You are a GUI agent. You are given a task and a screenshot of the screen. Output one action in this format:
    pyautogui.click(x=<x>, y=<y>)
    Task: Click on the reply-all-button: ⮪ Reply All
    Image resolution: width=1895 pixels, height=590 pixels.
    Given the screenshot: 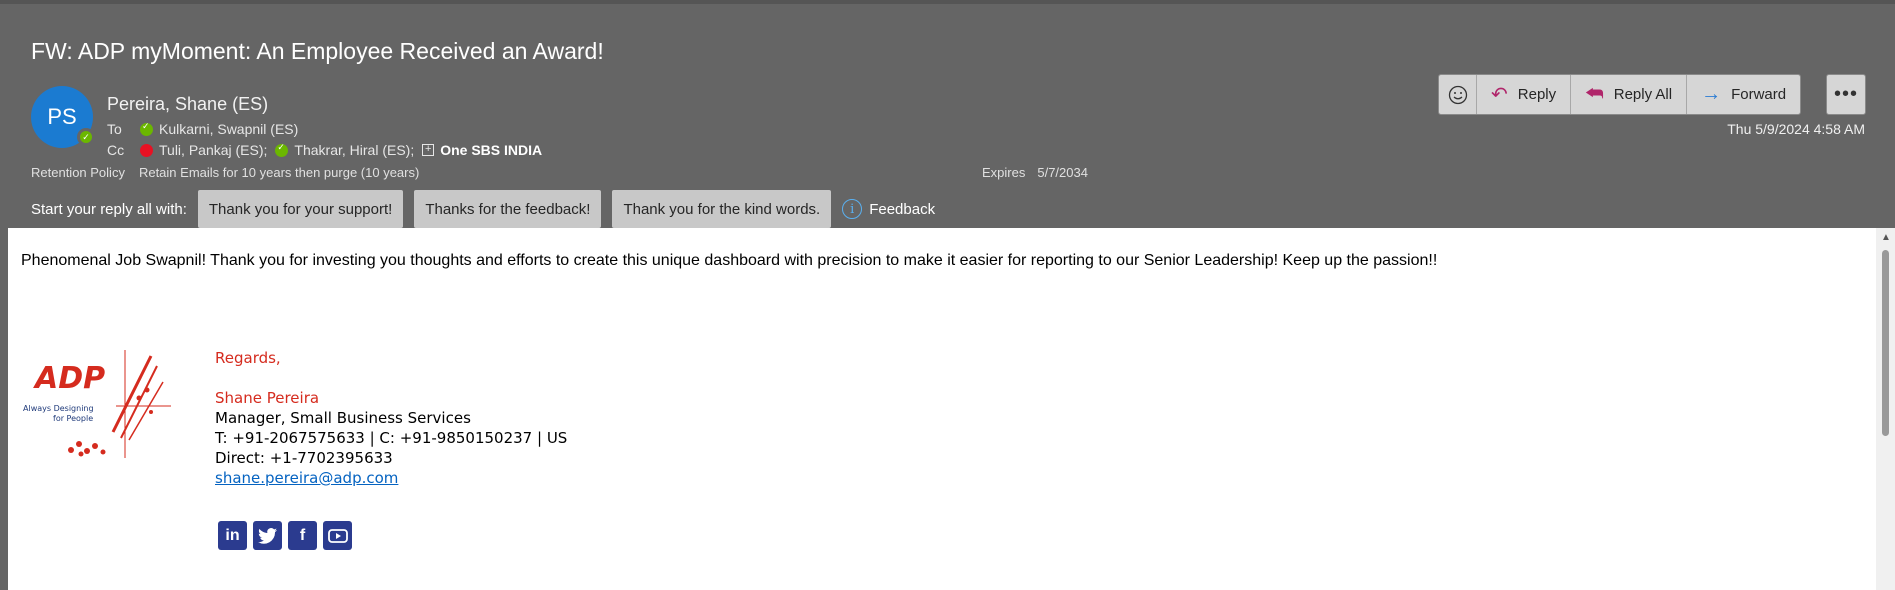 What is the action you would take?
    pyautogui.click(x=1629, y=94)
    